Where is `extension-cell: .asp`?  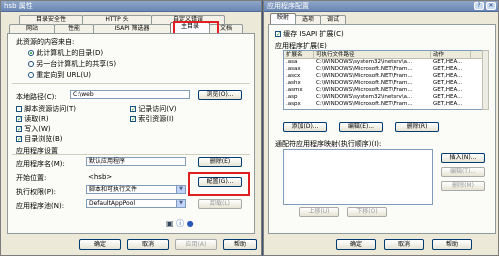 extension-cell: .asp is located at coordinates (292, 97).